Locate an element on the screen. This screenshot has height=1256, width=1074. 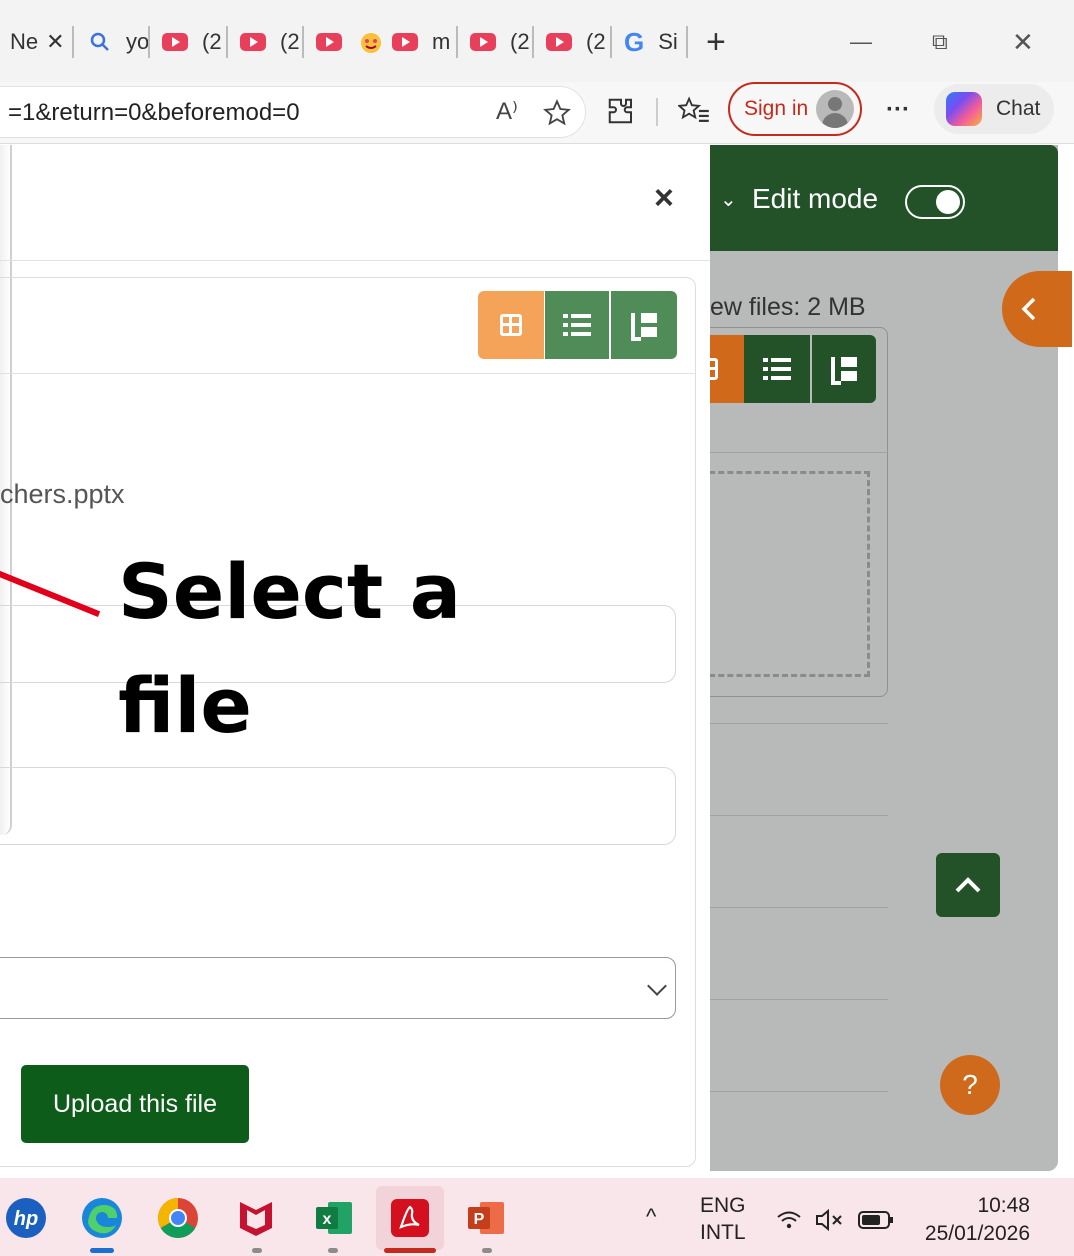
help-button: ? is located at coordinates (970, 1085).